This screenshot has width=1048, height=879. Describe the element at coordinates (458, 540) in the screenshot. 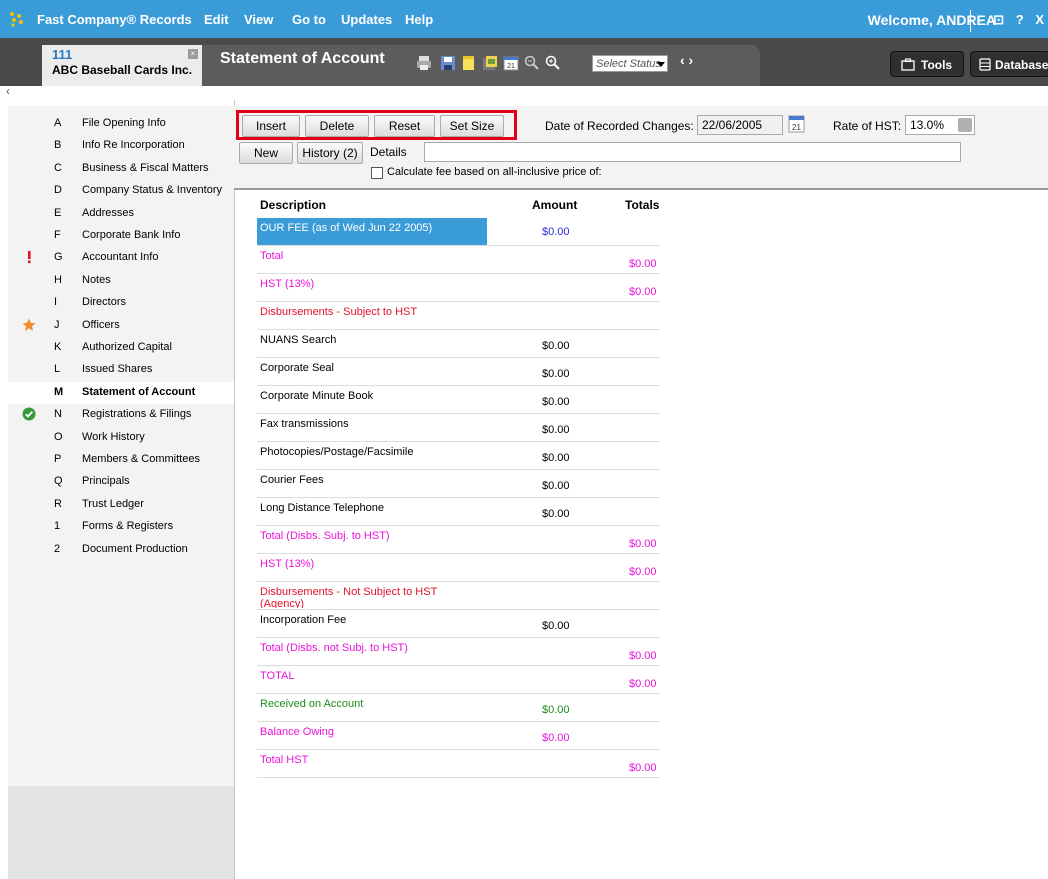

I see `table-row: Total (Disbs. Subj. to HST) $0.00` at that location.